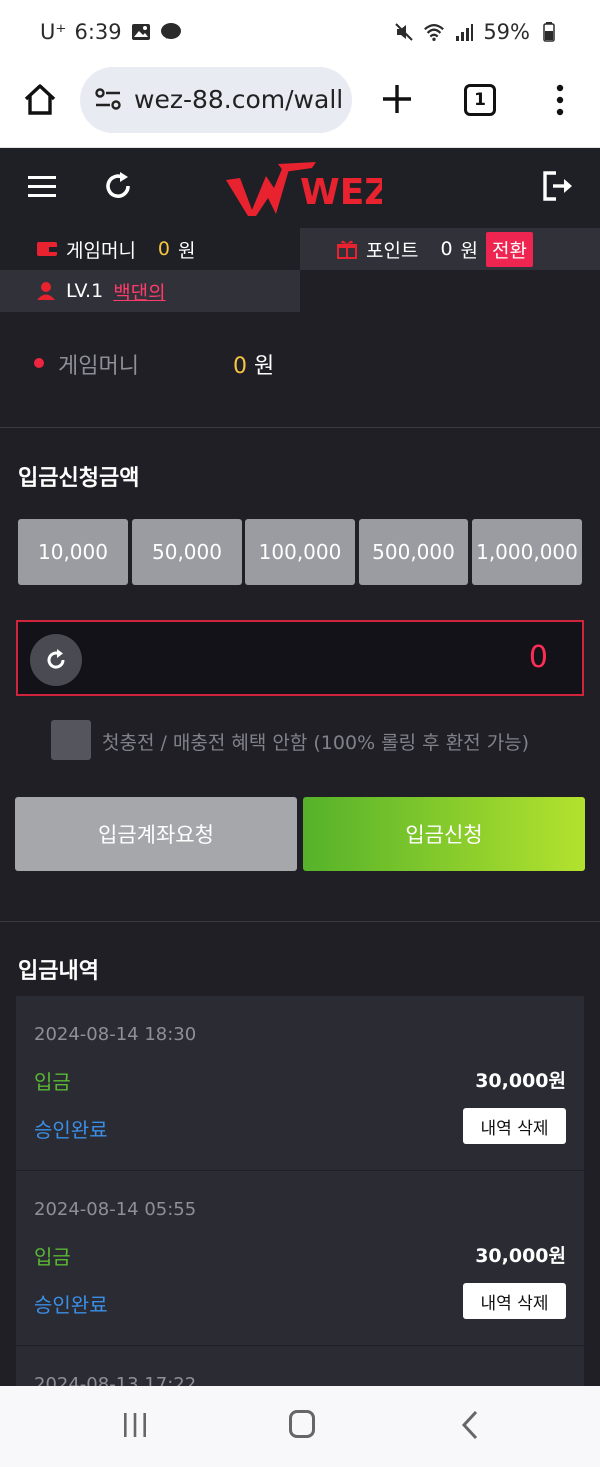 This screenshot has width=600, height=1467. I want to click on amount-button-1000000: 1,000,000, so click(527, 552).